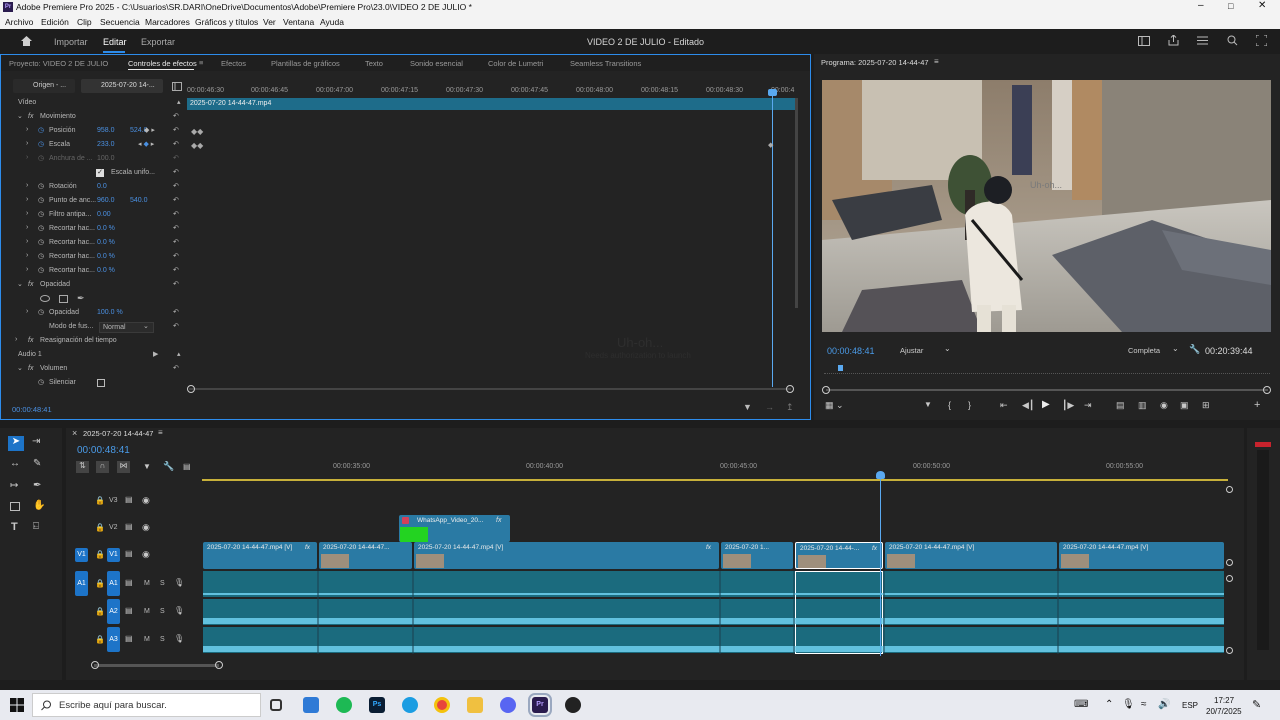 This screenshot has width=1280, height=720. What do you see at coordinates (374, 63) in the screenshot?
I see `tab-texto: Texto` at bounding box center [374, 63].